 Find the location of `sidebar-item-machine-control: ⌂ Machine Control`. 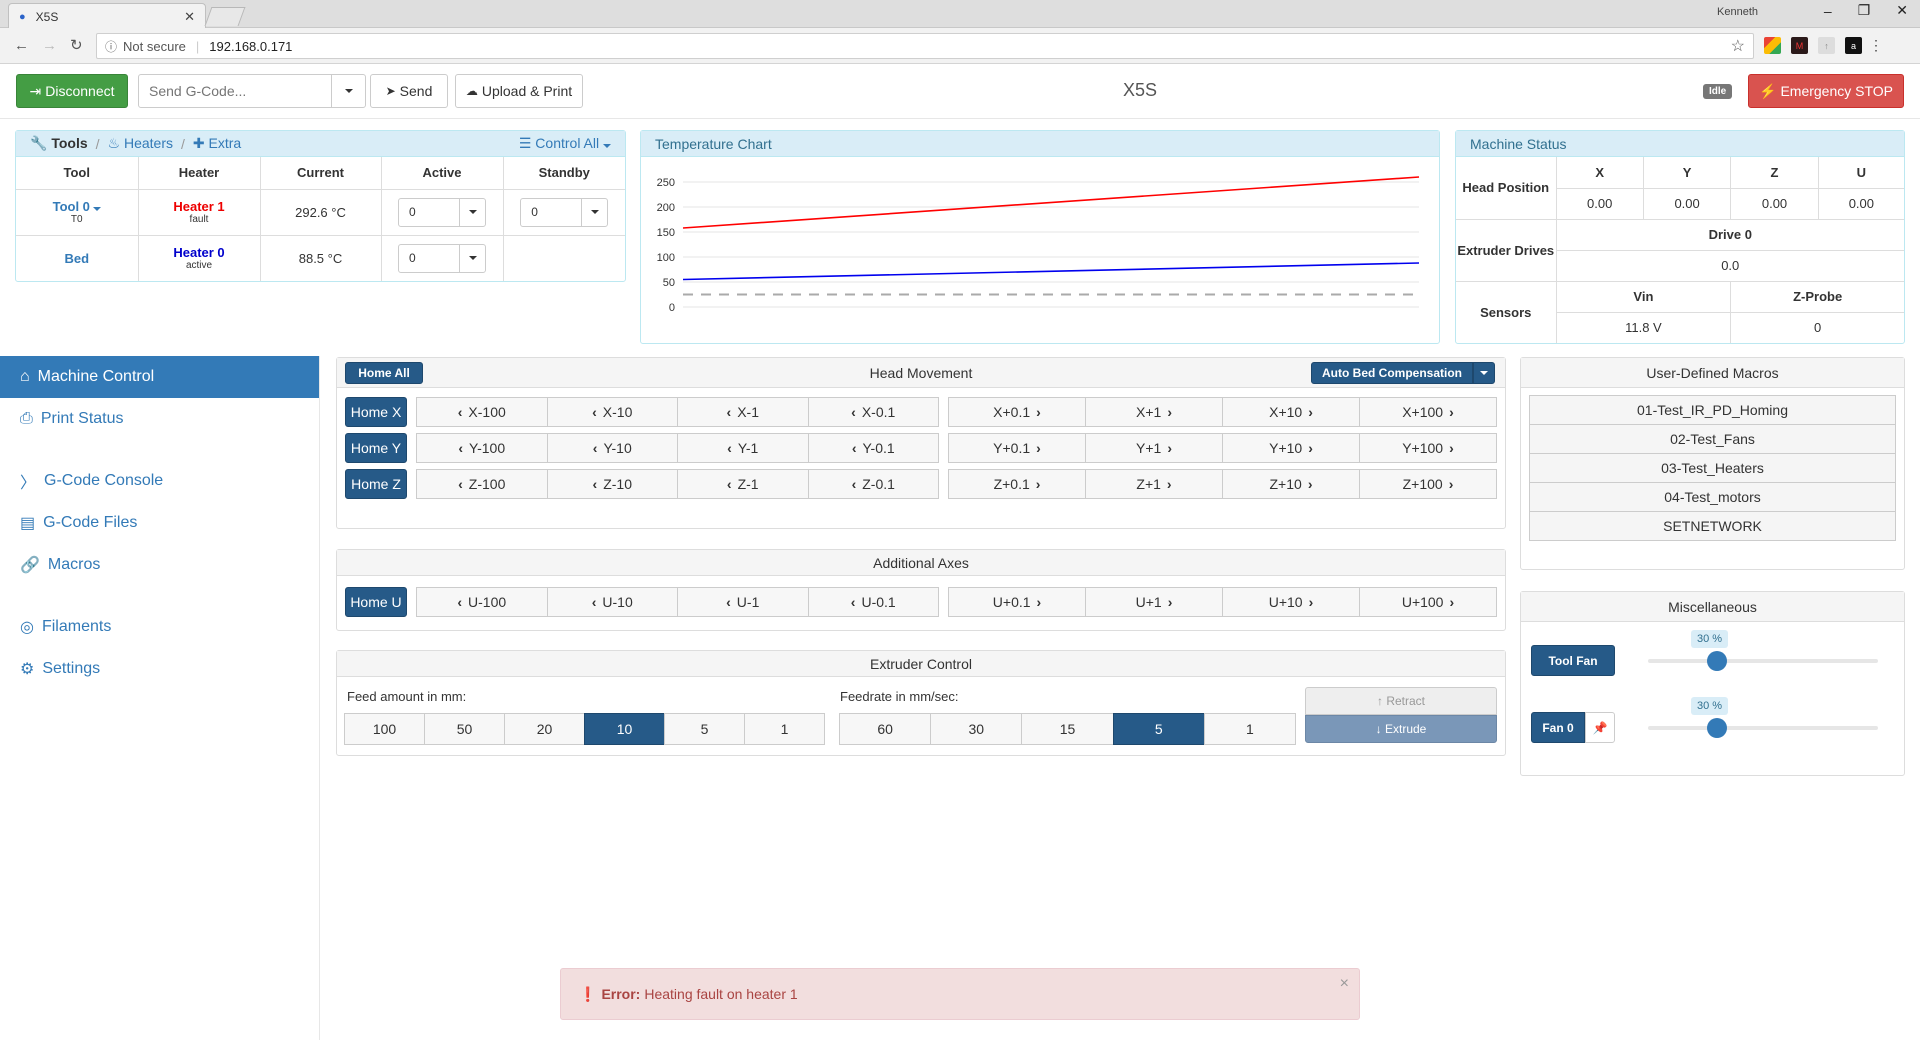

sidebar-item-machine-control: ⌂ Machine Control is located at coordinates (159, 377).